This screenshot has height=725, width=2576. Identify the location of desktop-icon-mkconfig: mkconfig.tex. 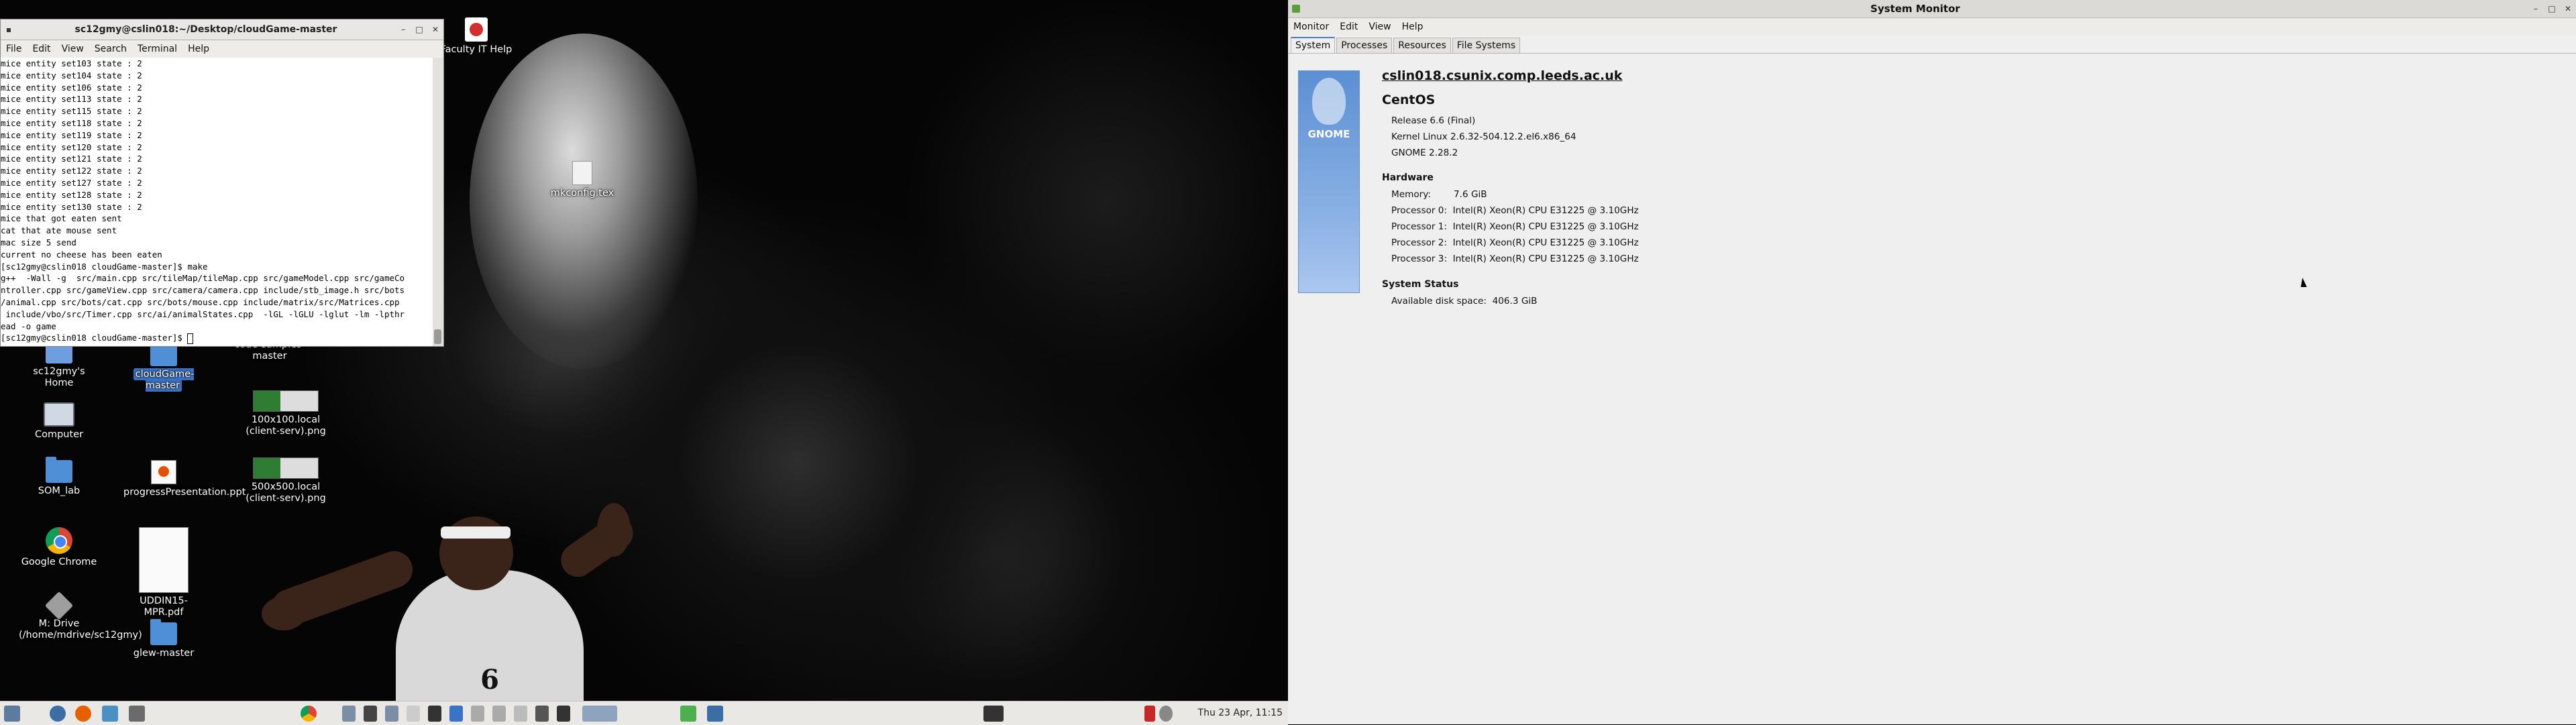
(582, 180).